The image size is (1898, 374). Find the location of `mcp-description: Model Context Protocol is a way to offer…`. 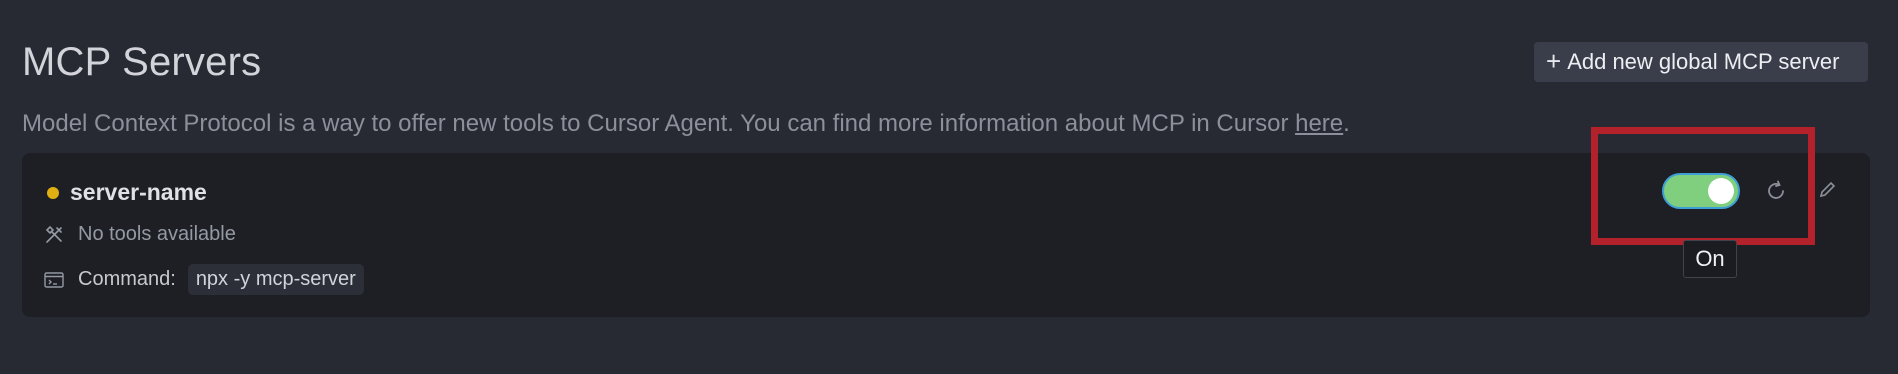

mcp-description: Model Context Protocol is a way to offer… is located at coordinates (686, 124).